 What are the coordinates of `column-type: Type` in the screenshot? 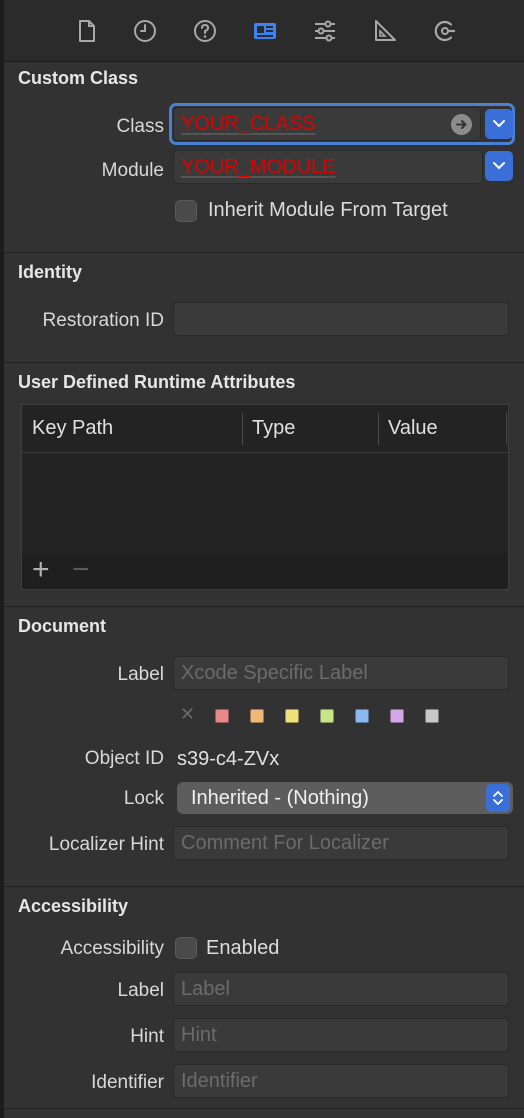 It's located at (273, 428).